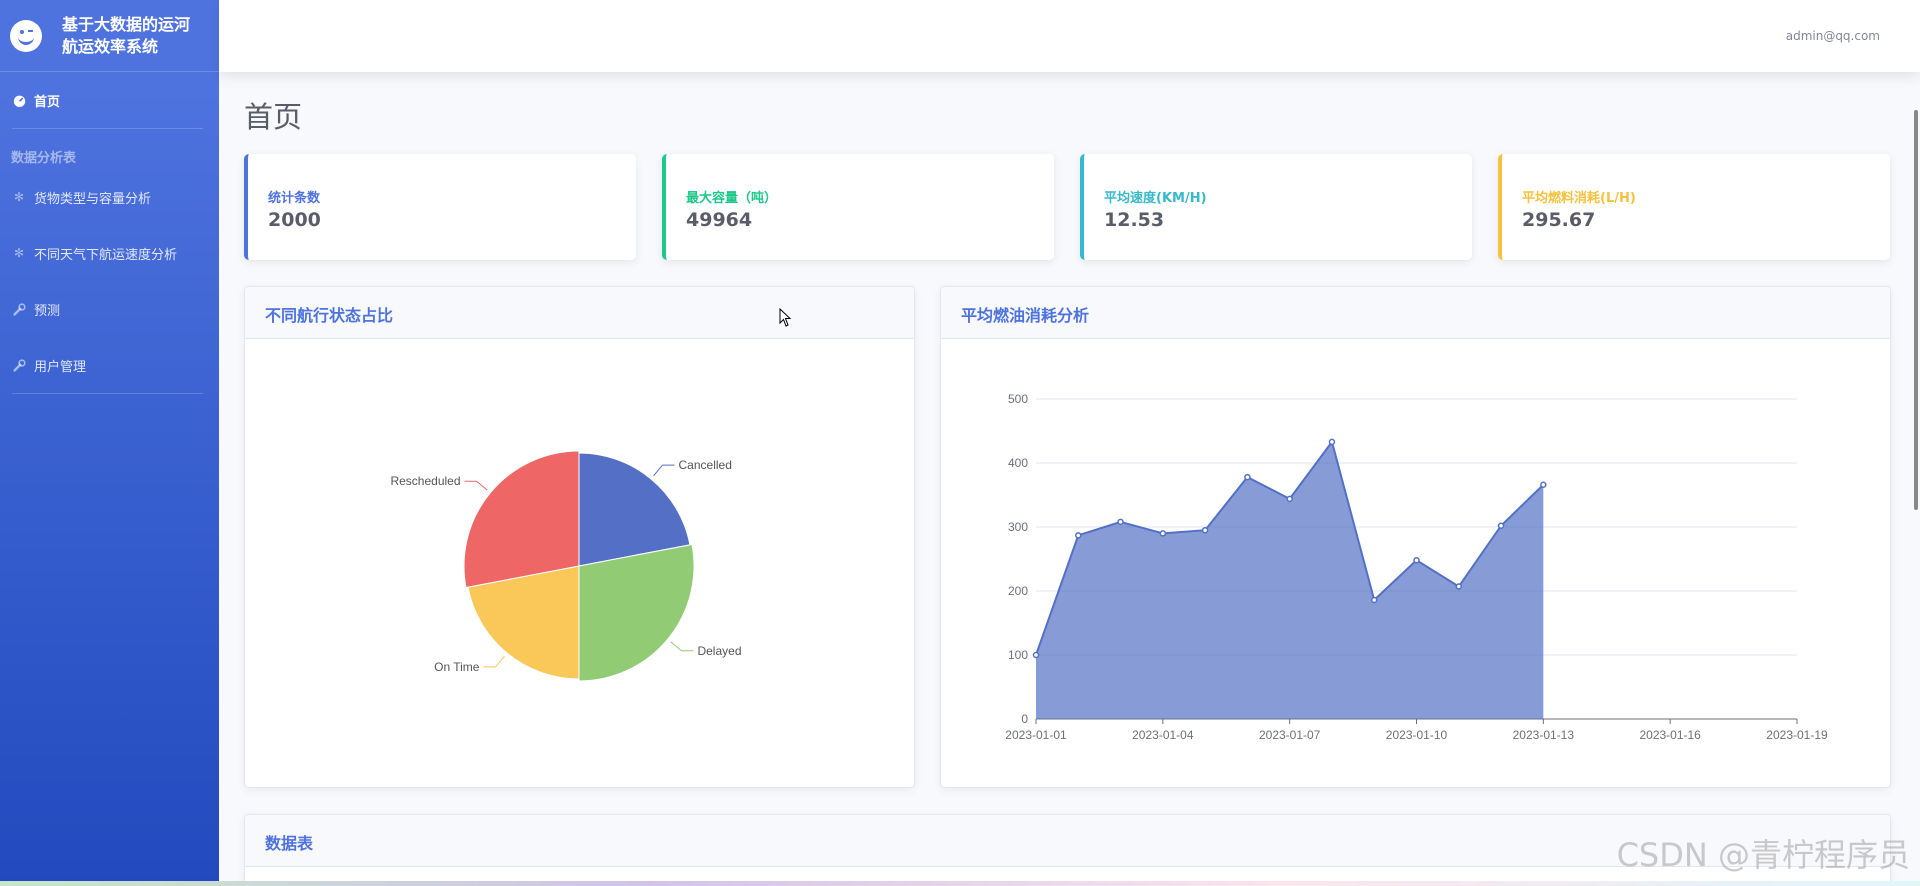 This screenshot has height=886, width=1920. Describe the element at coordinates (1155, 198) in the screenshot. I see `stat-label: 平均速度(KM/H)` at that location.